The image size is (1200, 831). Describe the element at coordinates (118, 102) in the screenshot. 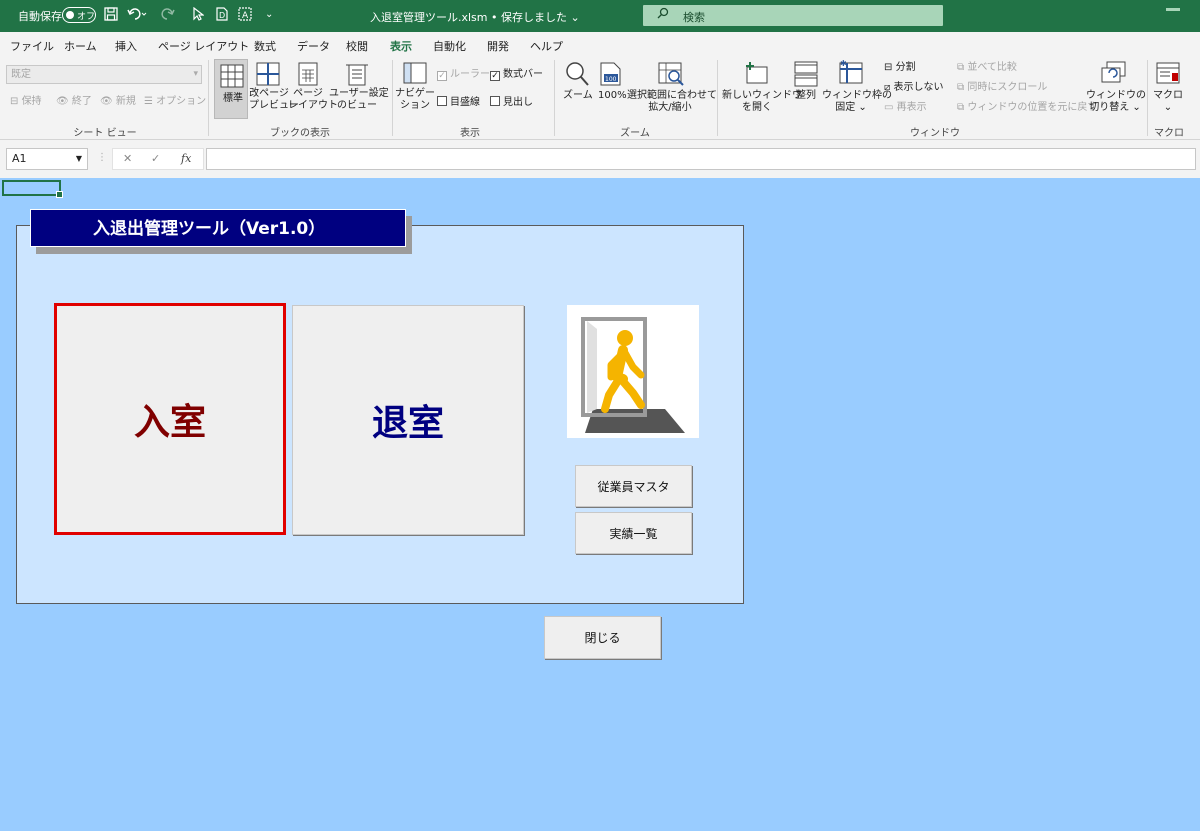

I see `sheet-view-new: 👁 新規` at that location.